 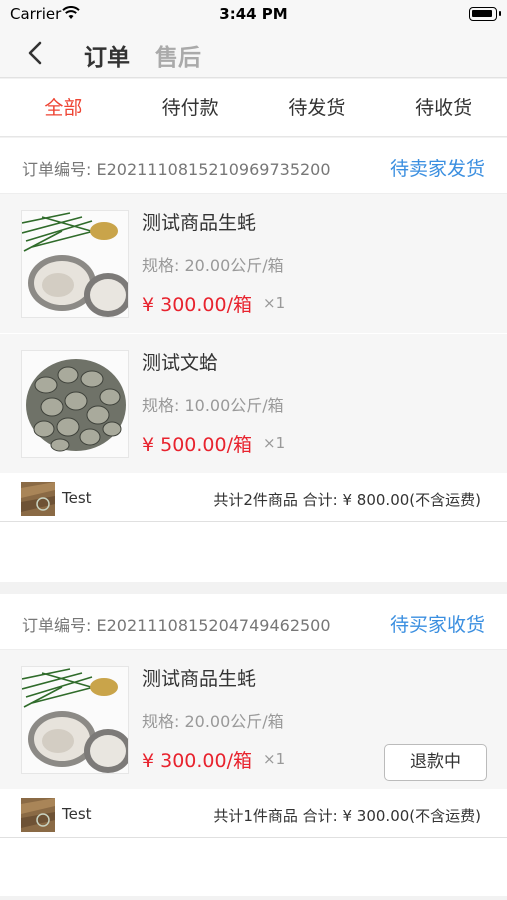 I want to click on order-total: 共计2件商品 合计: ¥ 800.00(不含运费), so click(x=347, y=500).